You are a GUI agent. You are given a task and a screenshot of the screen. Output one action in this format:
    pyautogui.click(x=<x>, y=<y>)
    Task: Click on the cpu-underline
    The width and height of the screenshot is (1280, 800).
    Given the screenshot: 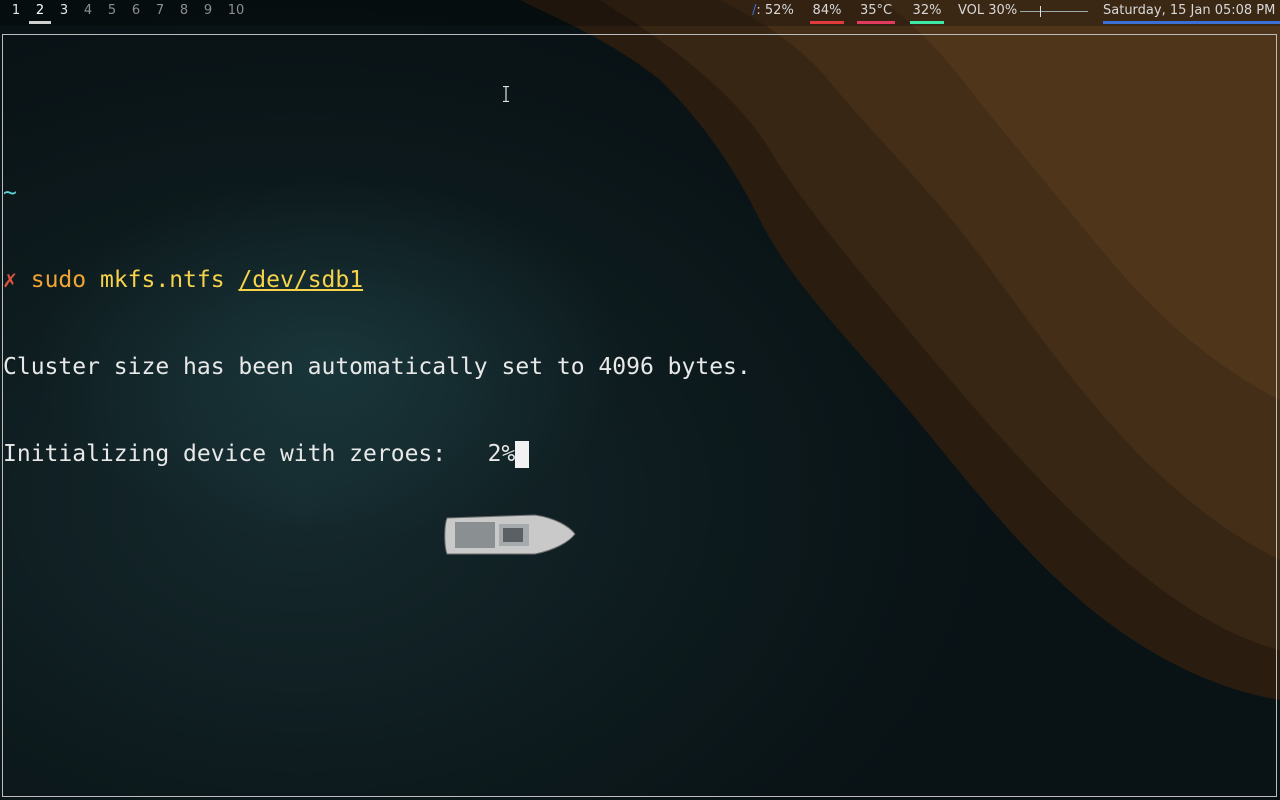 What is the action you would take?
    pyautogui.click(x=827, y=22)
    